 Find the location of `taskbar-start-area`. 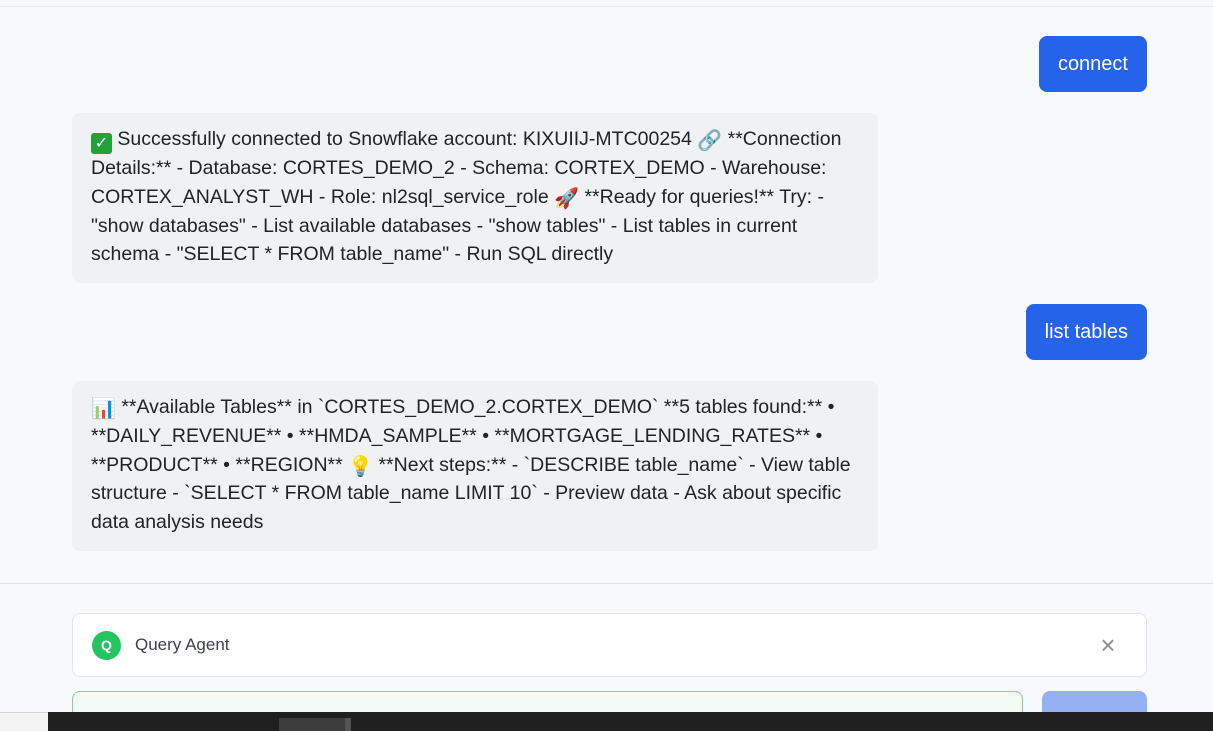

taskbar-start-area is located at coordinates (24, 721).